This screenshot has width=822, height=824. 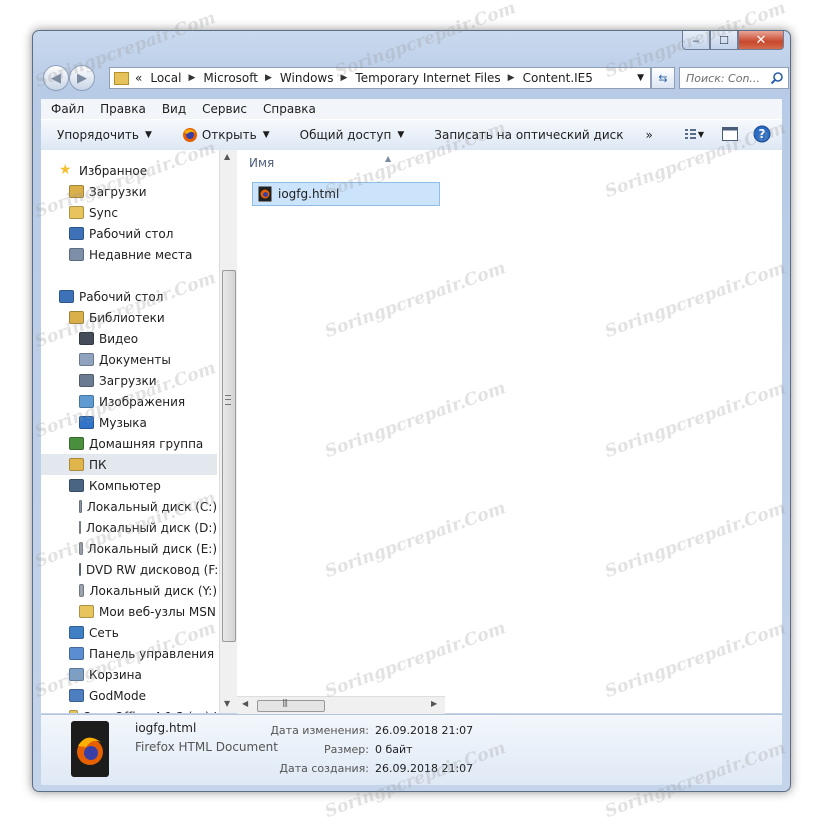 I want to click on open-button: Открыть ▼, so click(x=226, y=135).